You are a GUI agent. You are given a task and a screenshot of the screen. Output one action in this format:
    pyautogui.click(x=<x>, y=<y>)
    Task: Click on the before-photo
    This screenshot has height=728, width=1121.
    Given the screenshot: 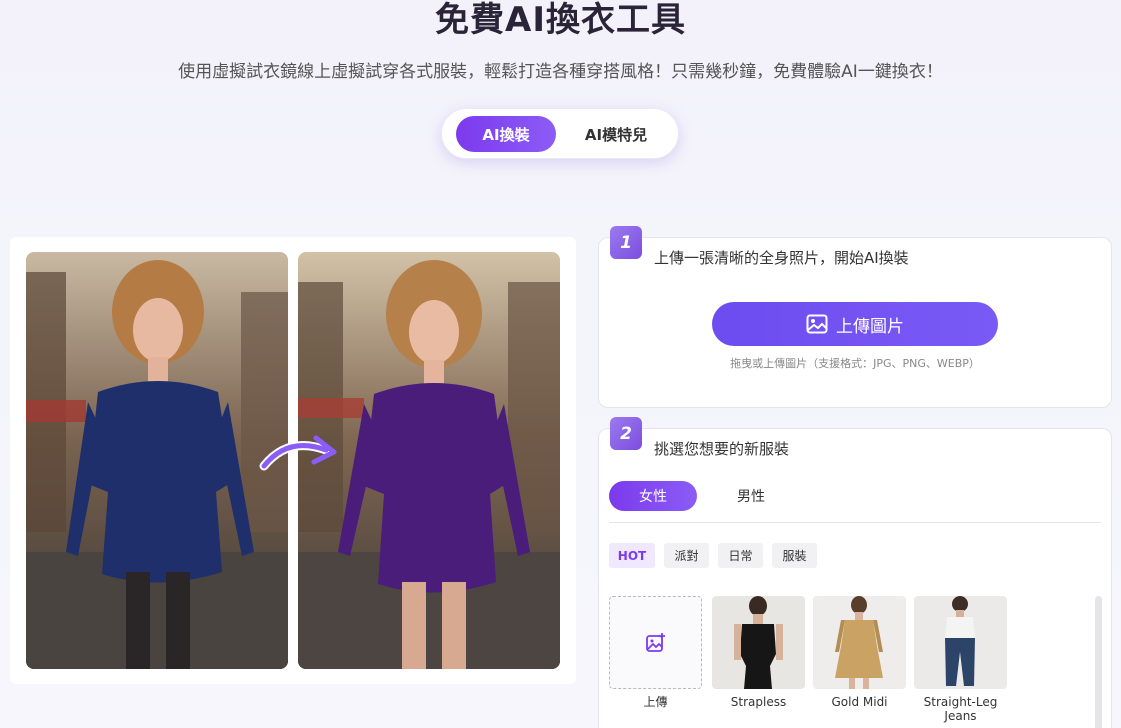 What is the action you would take?
    pyautogui.click(x=157, y=460)
    